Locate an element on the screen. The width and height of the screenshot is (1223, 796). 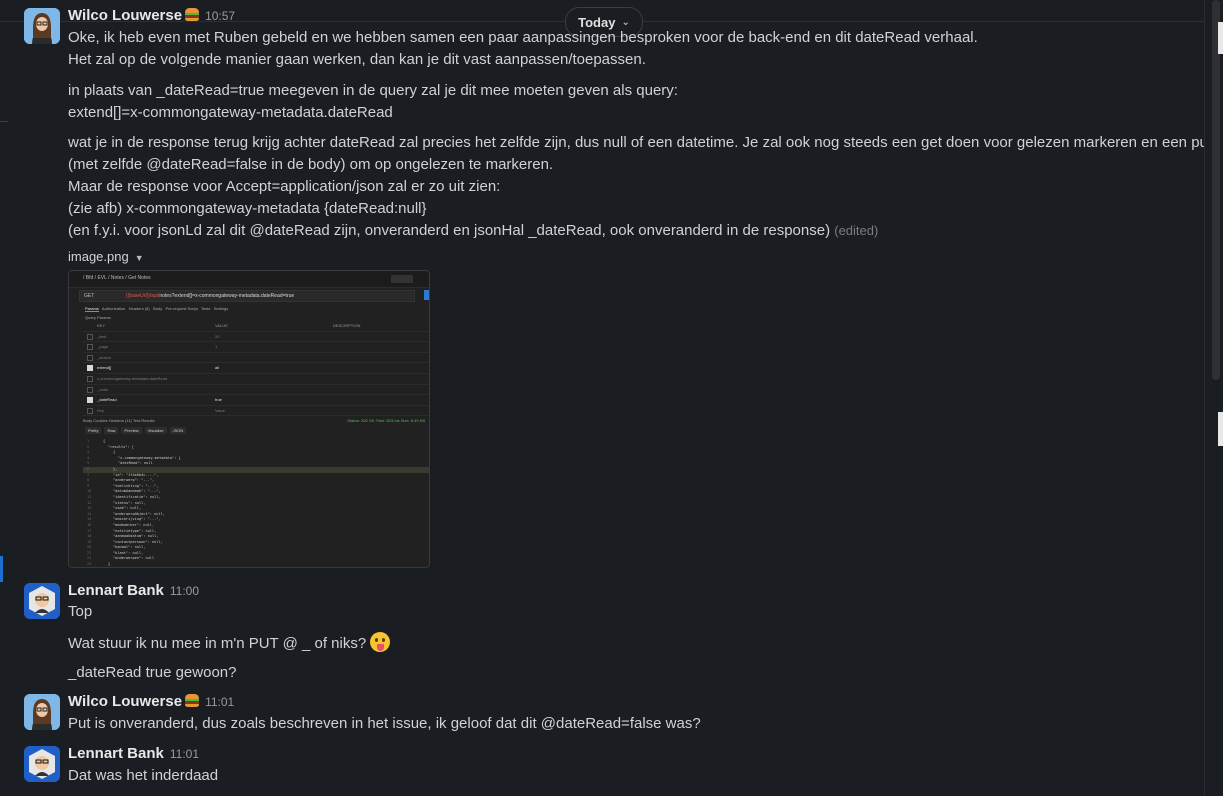
author-name: Lennart Bank 11:00 is located at coordinates (133, 590).